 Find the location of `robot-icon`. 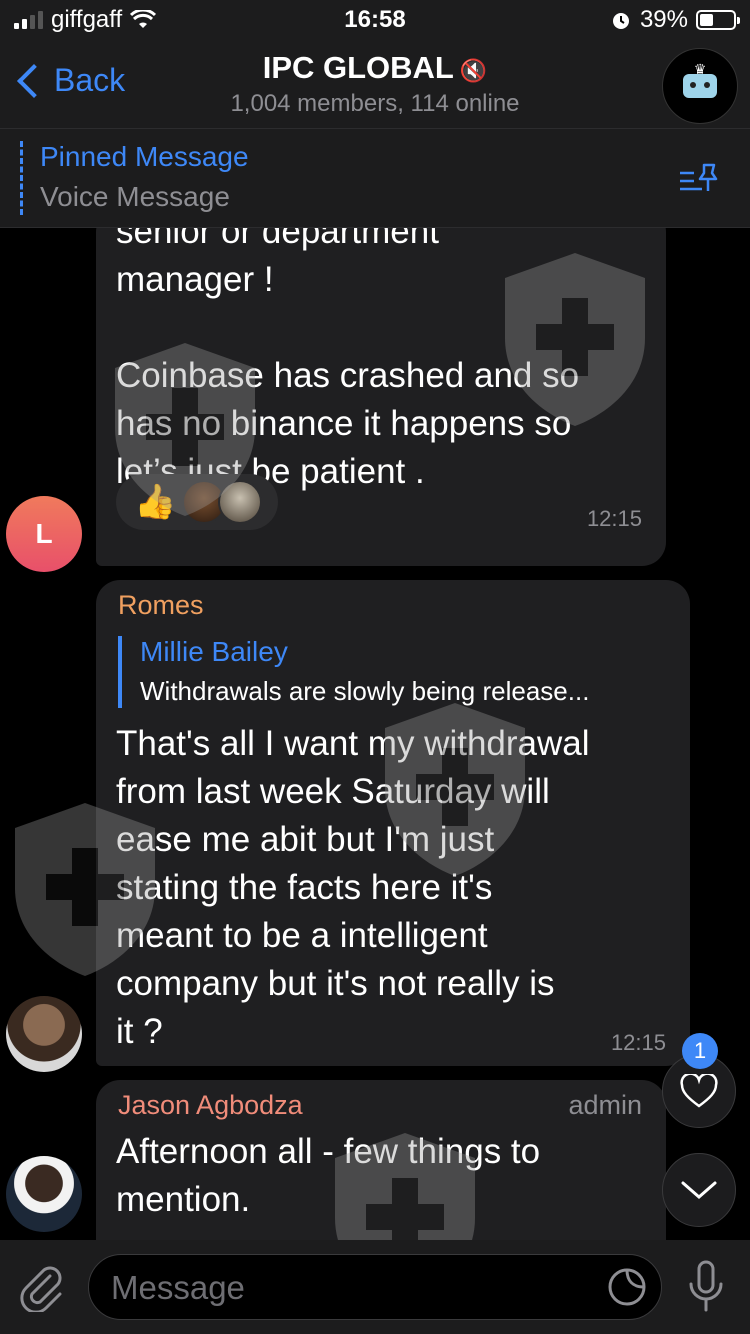

robot-icon is located at coordinates (700, 86).